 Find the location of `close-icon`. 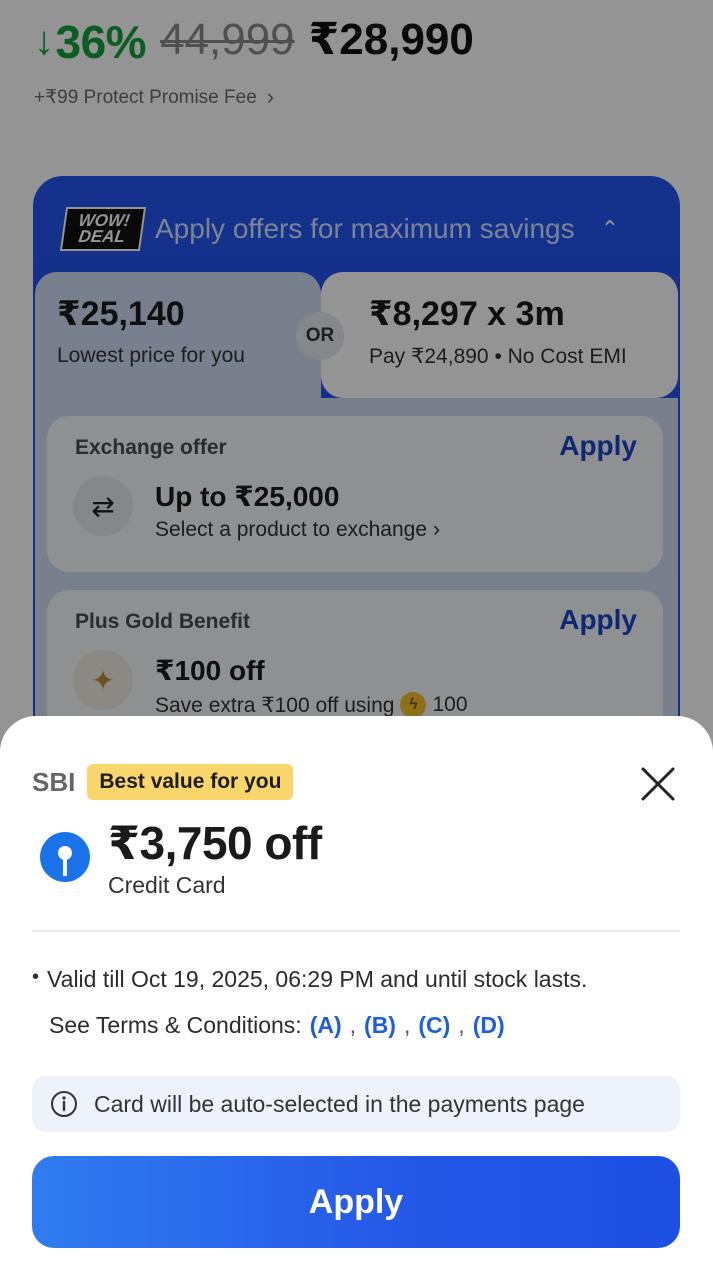

close-icon is located at coordinates (658, 784).